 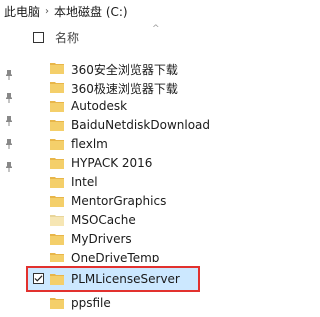 I want to click on list-item: 360极速浏览器下载, so click(x=138, y=87).